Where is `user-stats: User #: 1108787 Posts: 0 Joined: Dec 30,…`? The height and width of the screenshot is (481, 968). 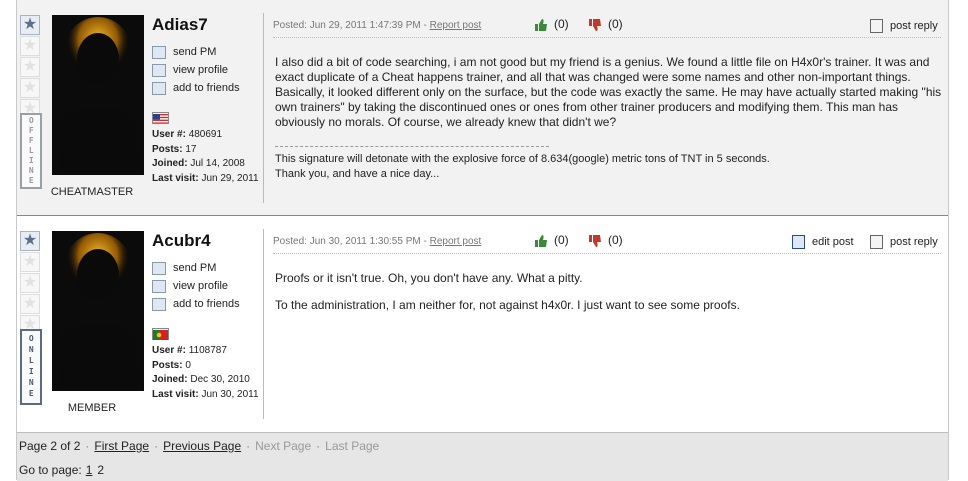 user-stats: User #: 1108787 Posts: 0 Joined: Dec 30,… is located at coordinates (205, 373).